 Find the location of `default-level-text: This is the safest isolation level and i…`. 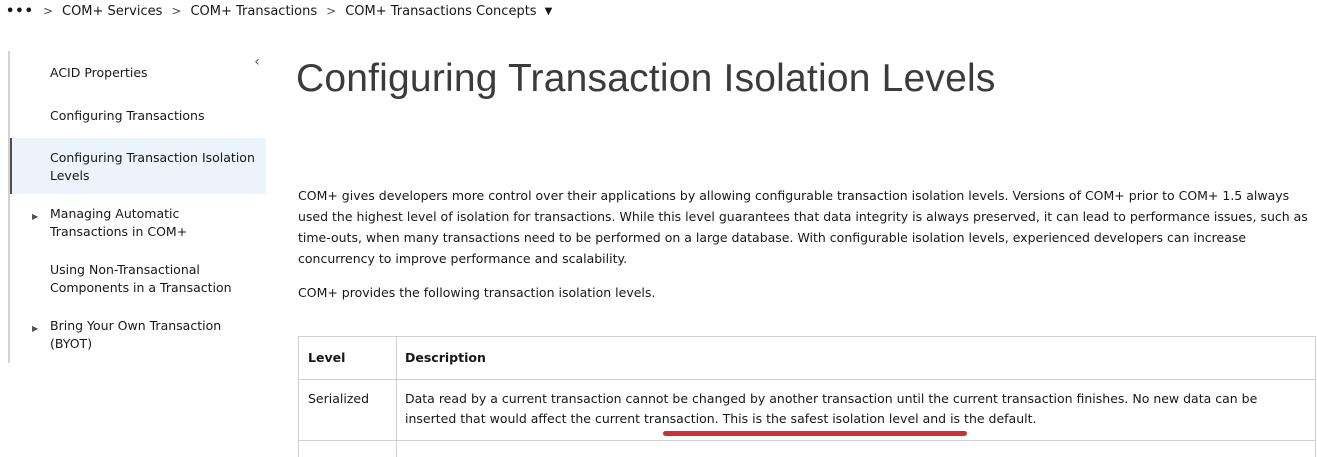

default-level-text: This is the safest isolation level and i… is located at coordinates (879, 418).